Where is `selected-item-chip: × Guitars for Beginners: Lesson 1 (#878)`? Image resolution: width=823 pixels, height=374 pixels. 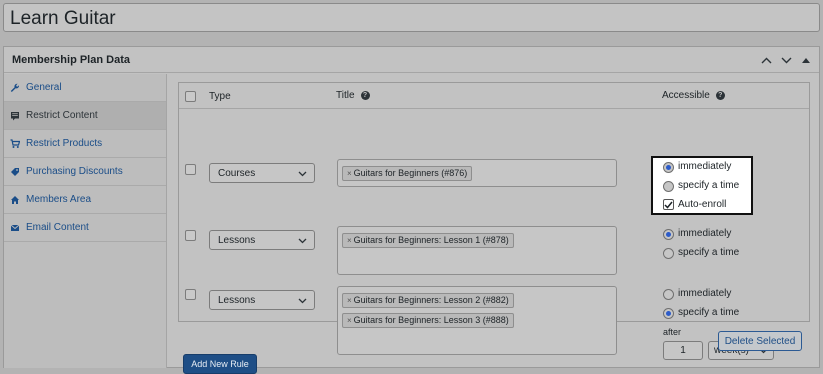
selected-item-chip: × Guitars for Beginners: Lesson 1 (#878) is located at coordinates (428, 240).